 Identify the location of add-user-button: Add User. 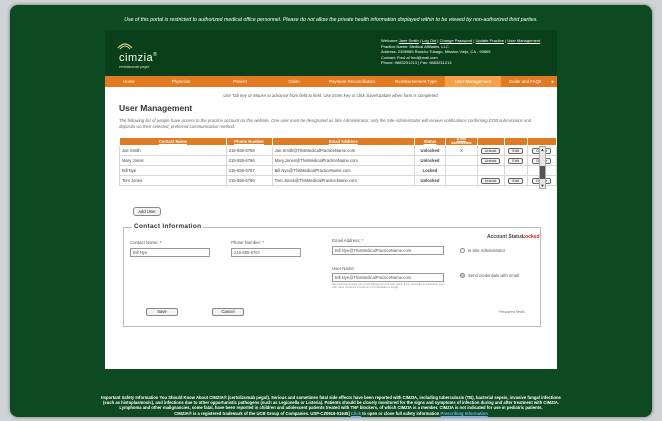
(147, 211).